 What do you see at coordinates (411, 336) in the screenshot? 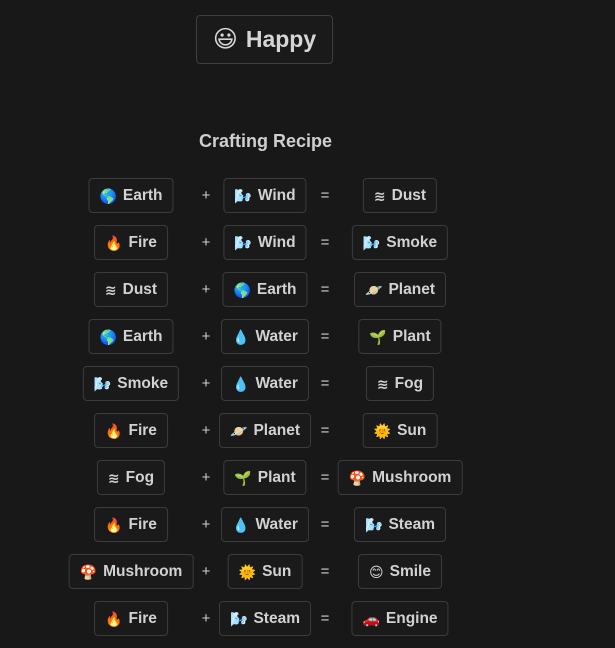
I see `result-label: Plant` at bounding box center [411, 336].